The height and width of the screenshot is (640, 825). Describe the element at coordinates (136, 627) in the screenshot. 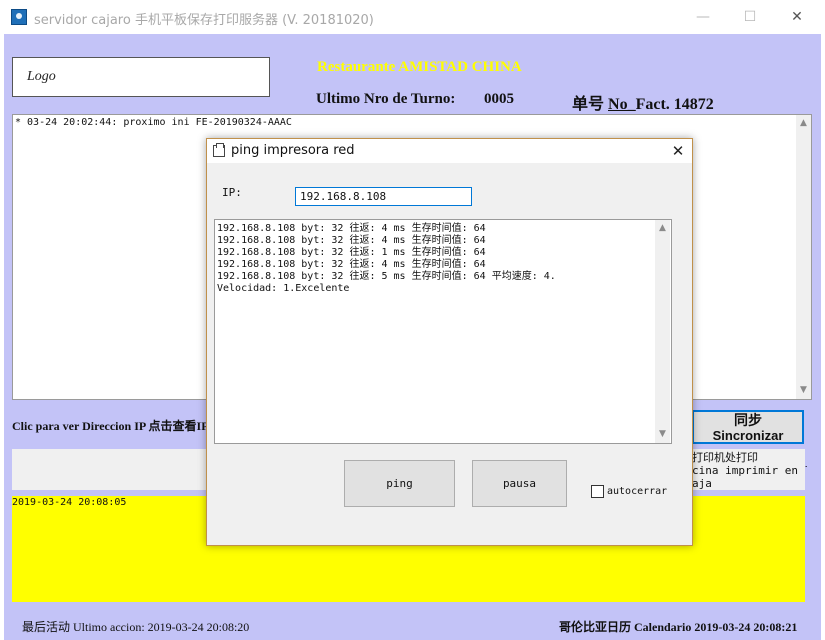

I see `last-action-status: 最后活动 Ultimo accion: 2019-03-24 20:08:20` at that location.